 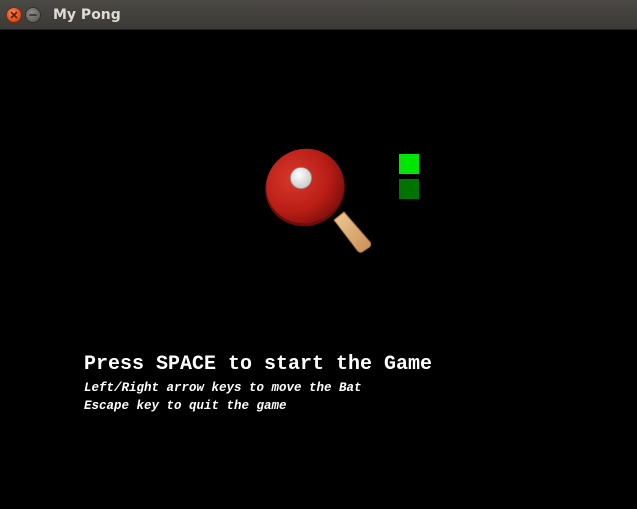 I want to click on minimize-button, so click(x=33, y=15).